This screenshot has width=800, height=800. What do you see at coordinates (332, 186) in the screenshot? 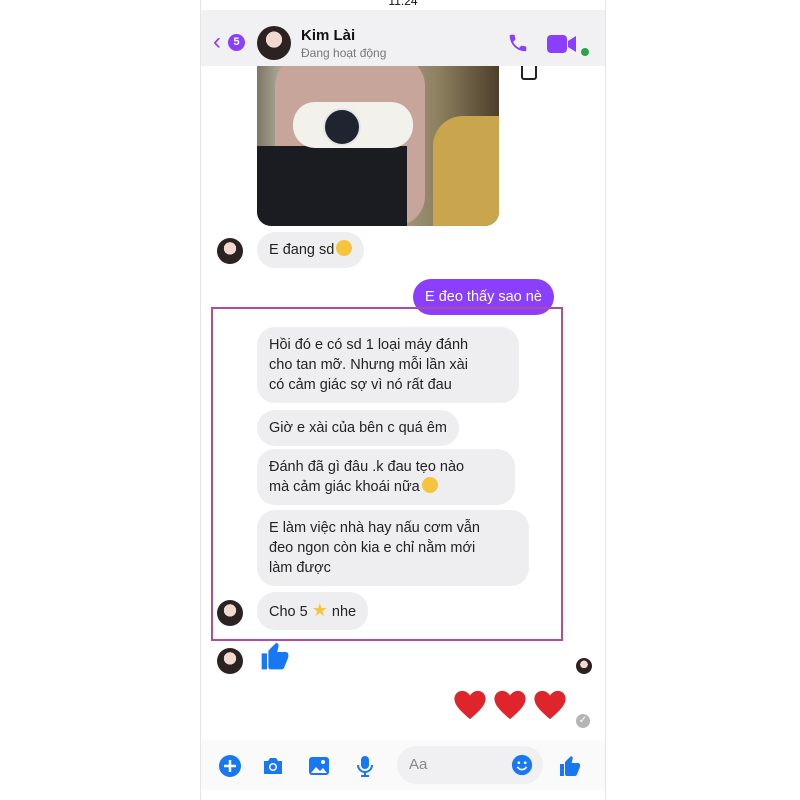
I see `photo-pants` at bounding box center [332, 186].